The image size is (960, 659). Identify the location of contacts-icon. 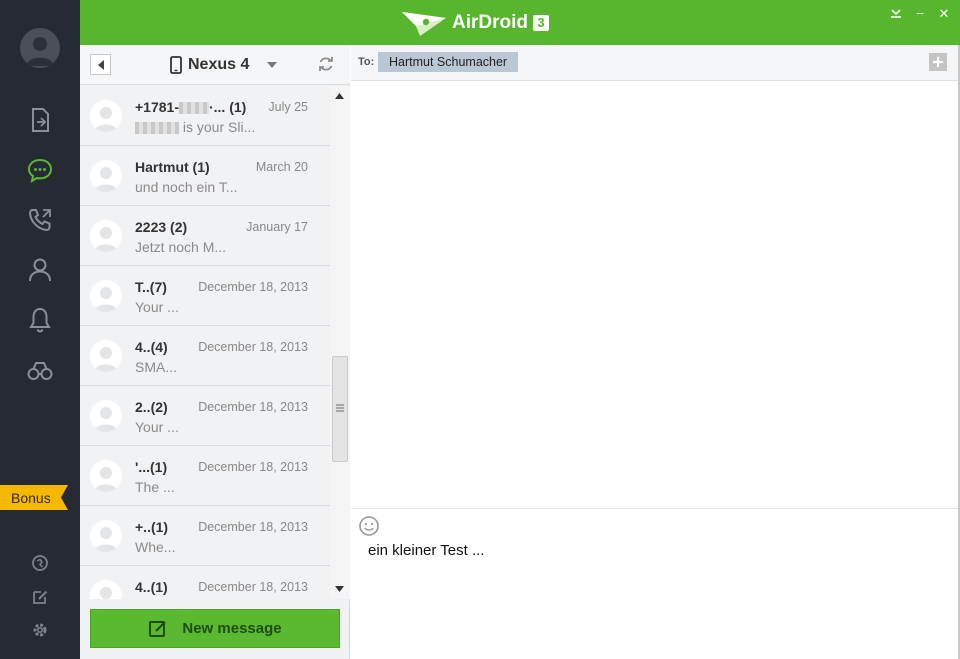
(40, 270).